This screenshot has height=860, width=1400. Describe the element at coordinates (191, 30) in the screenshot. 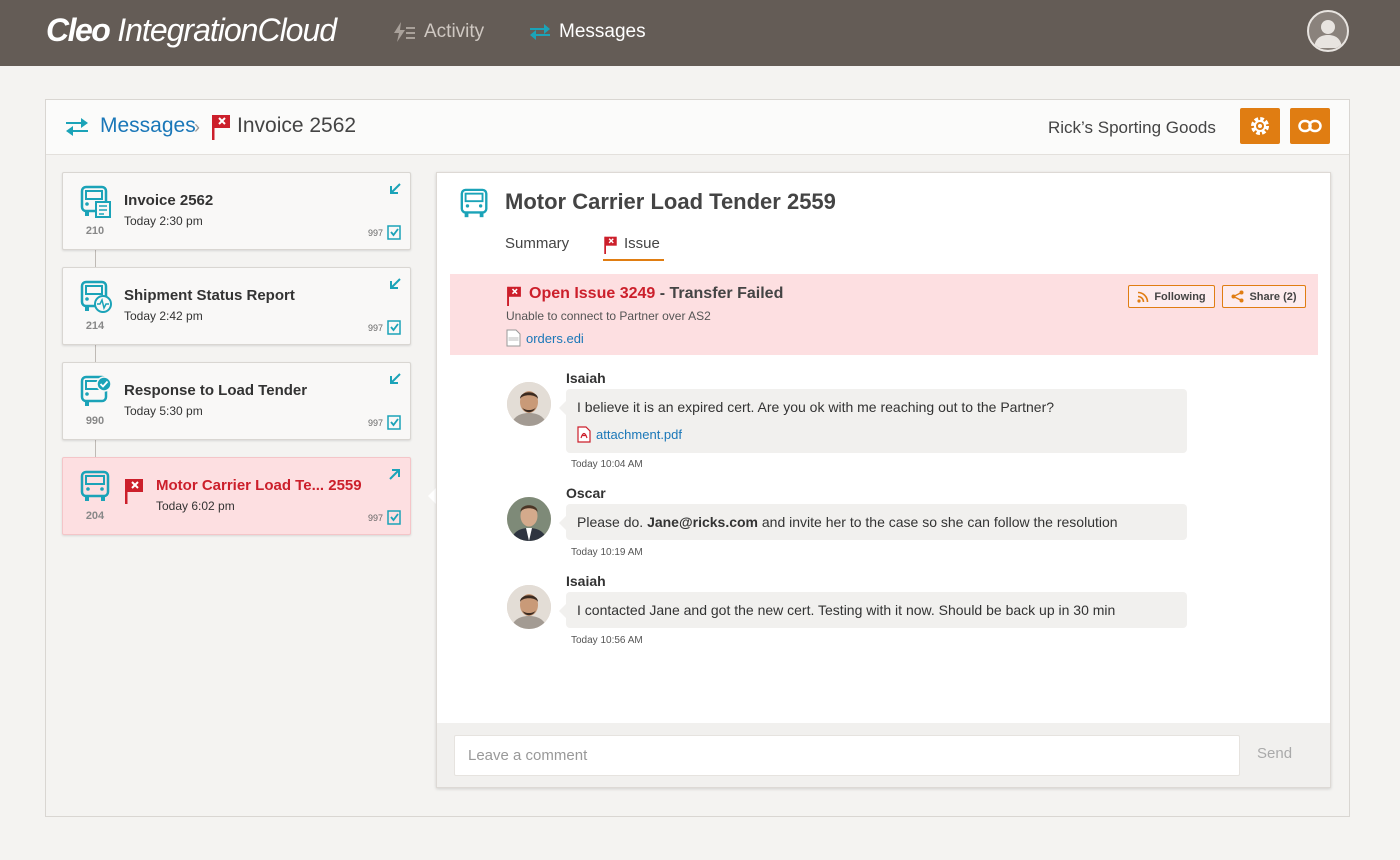

I see `app-logo: Cleo IntegrationCloud` at that location.